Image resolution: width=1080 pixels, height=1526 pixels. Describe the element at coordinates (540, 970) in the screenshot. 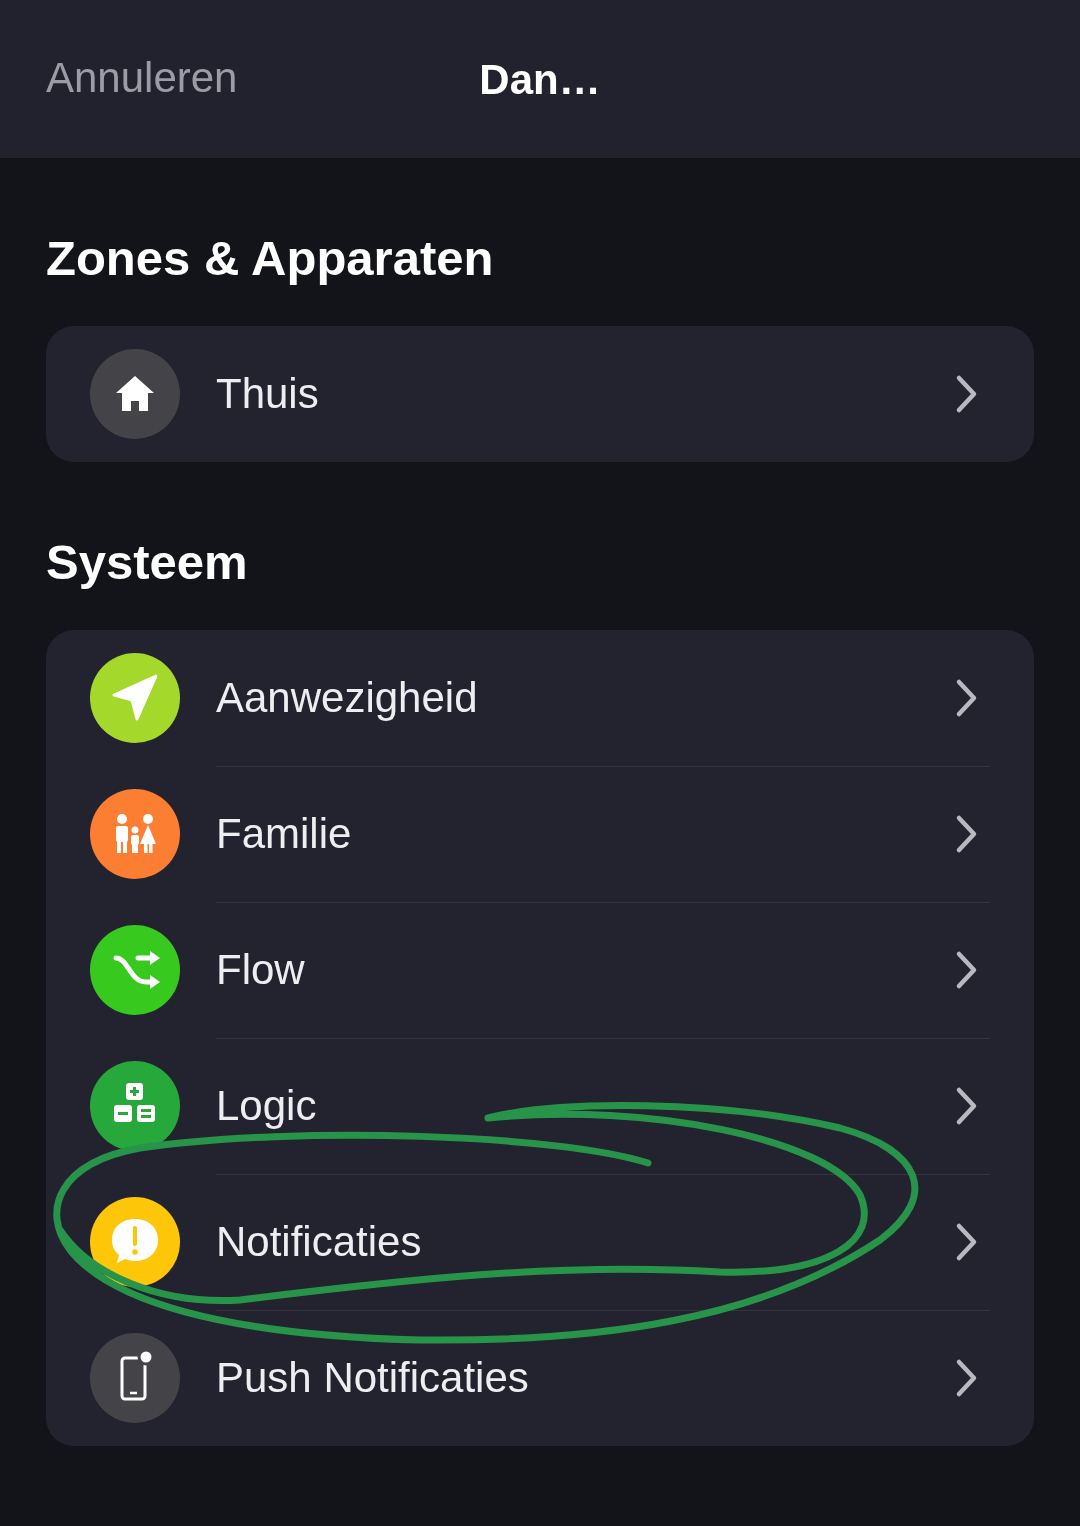

I see `list-row: Flow` at that location.